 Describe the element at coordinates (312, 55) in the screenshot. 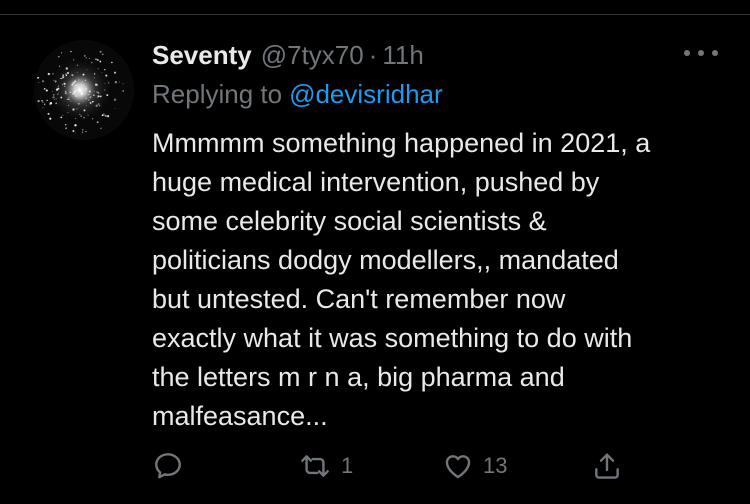

I see `author-handle: @7tyx70` at that location.